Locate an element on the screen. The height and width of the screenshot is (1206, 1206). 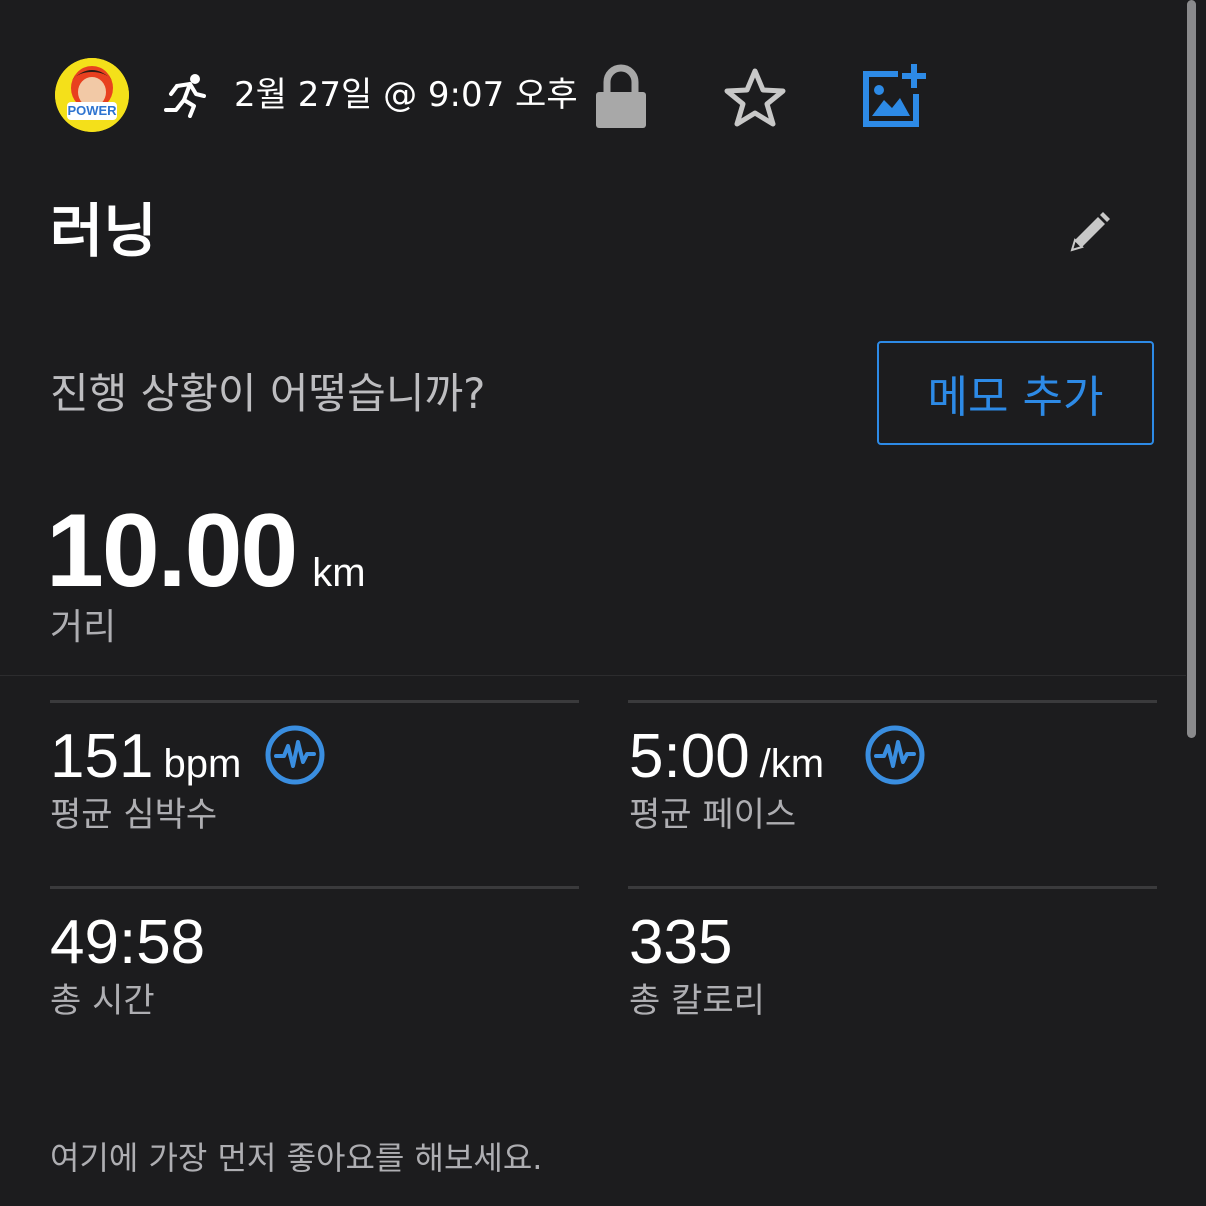
total-time-value-group: 49:58 is located at coordinates (127, 943).